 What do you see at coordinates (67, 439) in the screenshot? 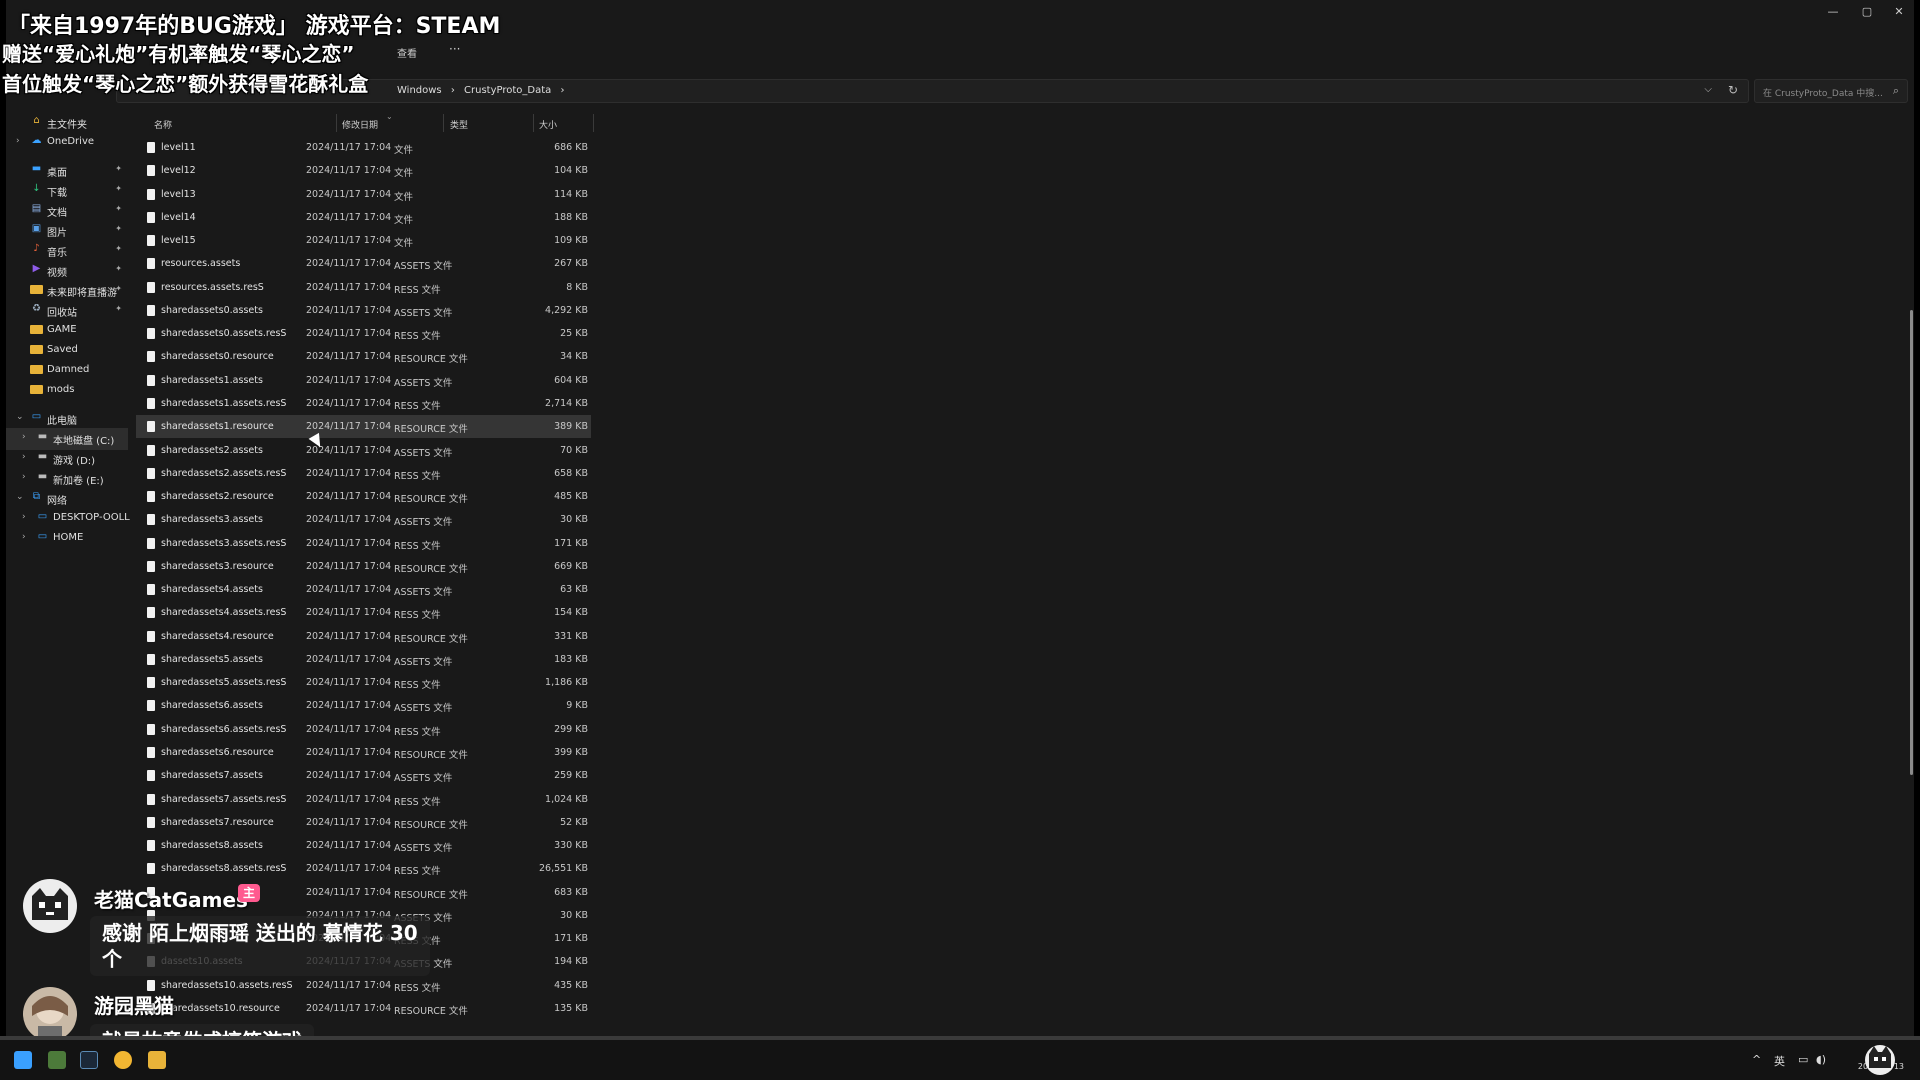
I see `sidebar-item-15: › ▬ 本地磁盘 (C:)` at bounding box center [67, 439].